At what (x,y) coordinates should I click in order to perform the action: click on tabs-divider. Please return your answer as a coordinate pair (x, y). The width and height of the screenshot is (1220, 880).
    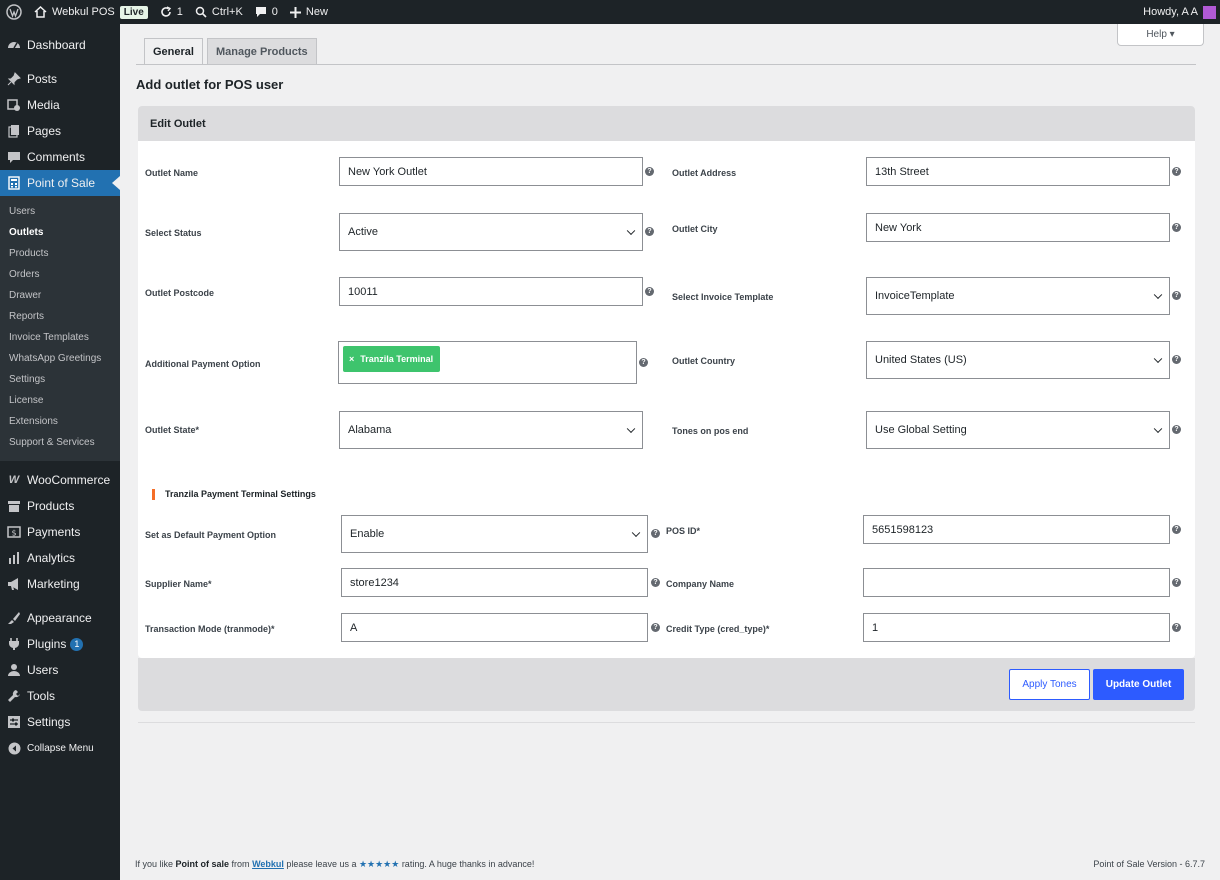
    Looking at the image, I should click on (666, 64).